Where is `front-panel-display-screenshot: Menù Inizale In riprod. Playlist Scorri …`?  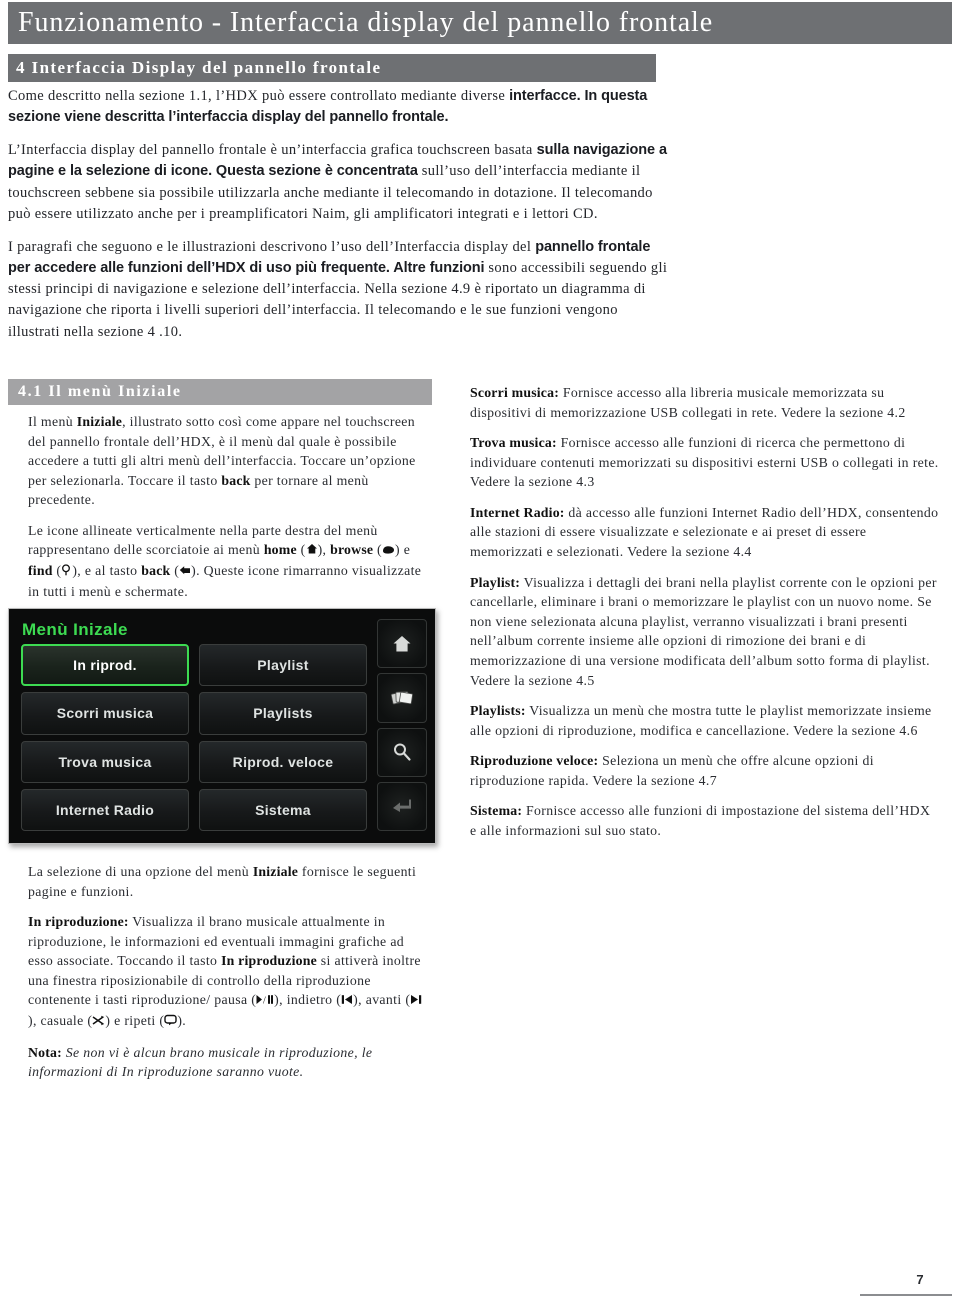
front-panel-display-screenshot: Menù Inizale In riprod. Playlist Scorri … is located at coordinates (222, 726).